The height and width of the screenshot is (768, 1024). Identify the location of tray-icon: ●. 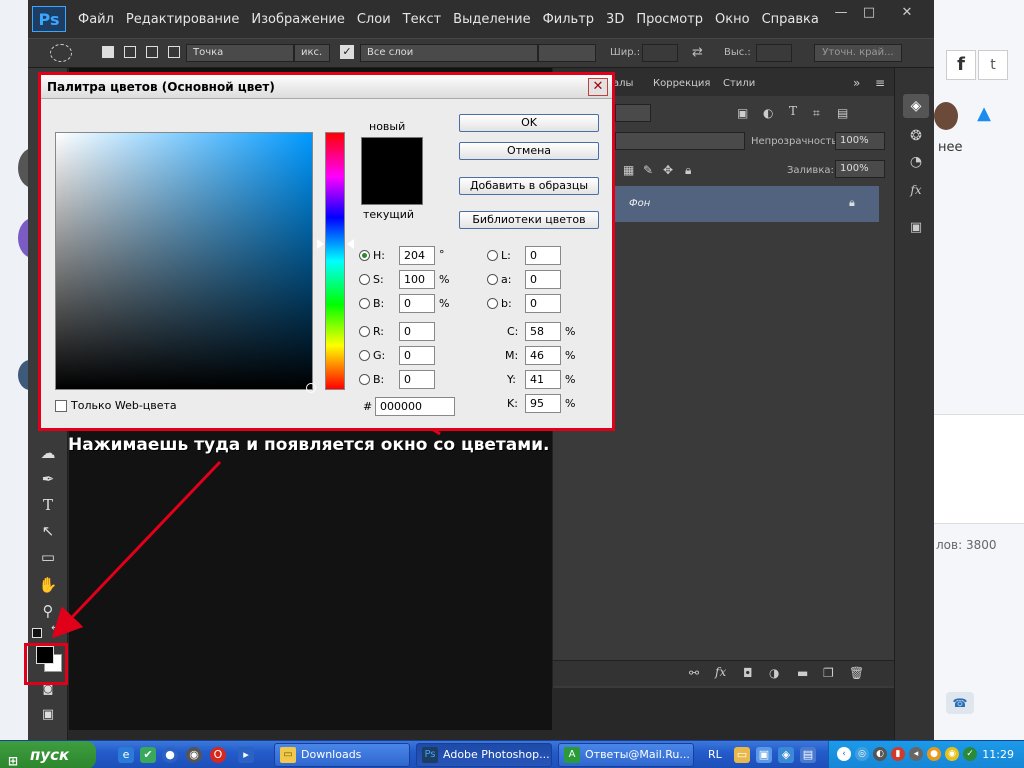
(934, 754).